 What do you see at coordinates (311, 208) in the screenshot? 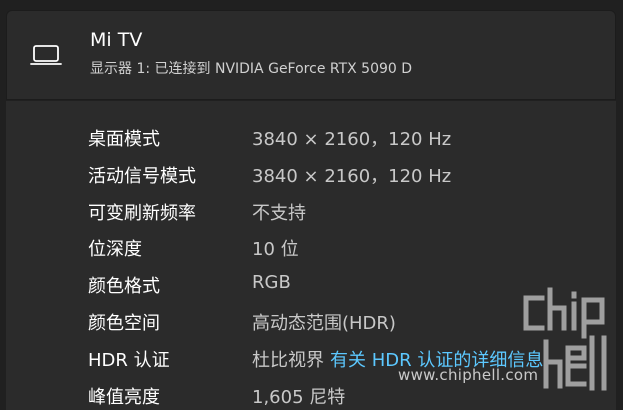
I see `property-row-variable-refresh-rate: 可变刷新频率 不支持` at bounding box center [311, 208].